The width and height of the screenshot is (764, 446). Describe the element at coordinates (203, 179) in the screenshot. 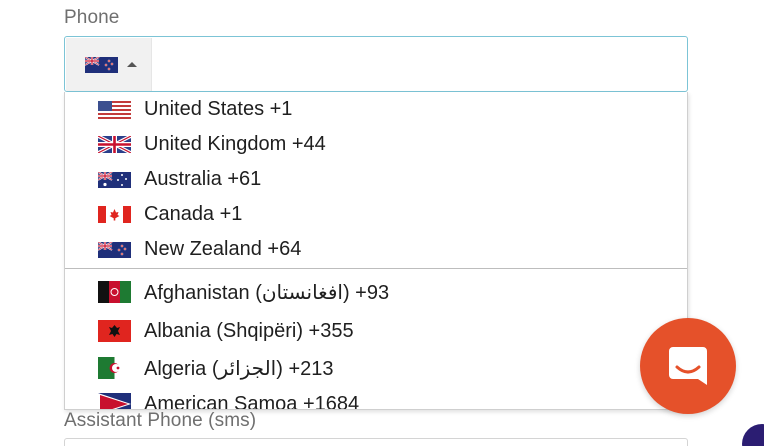

I see `country-name: Australia +61` at that location.